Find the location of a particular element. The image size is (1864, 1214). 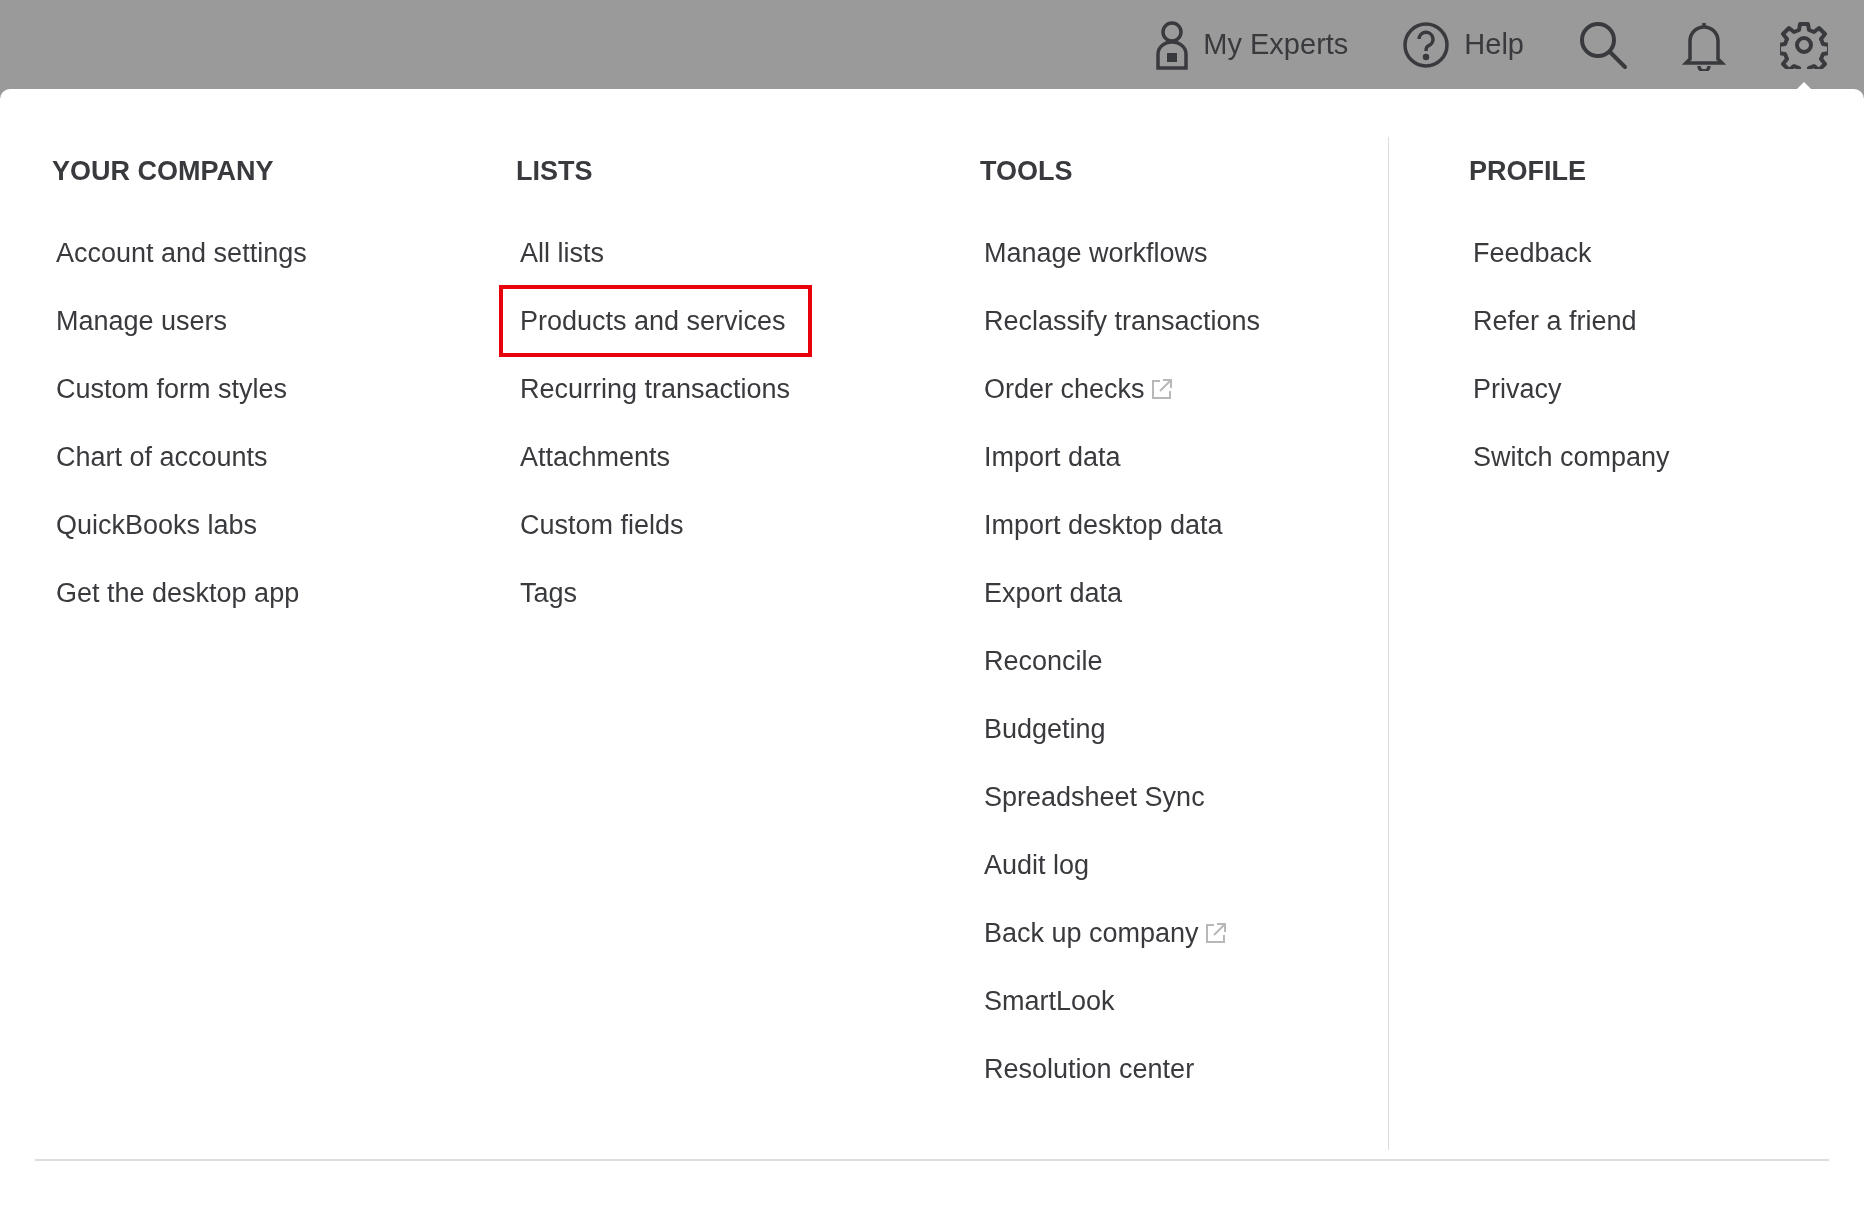

settings-icon is located at coordinates (1804, 44).